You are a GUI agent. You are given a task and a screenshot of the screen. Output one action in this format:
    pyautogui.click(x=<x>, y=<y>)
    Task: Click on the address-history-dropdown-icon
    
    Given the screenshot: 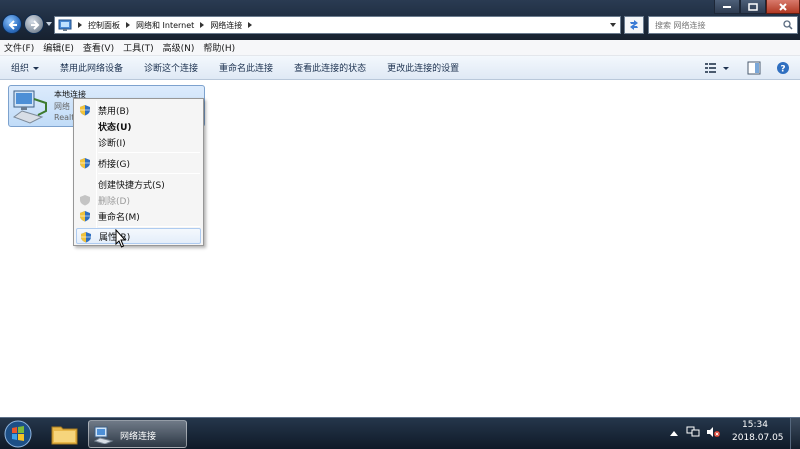 What is the action you would take?
    pyautogui.click(x=613, y=25)
    